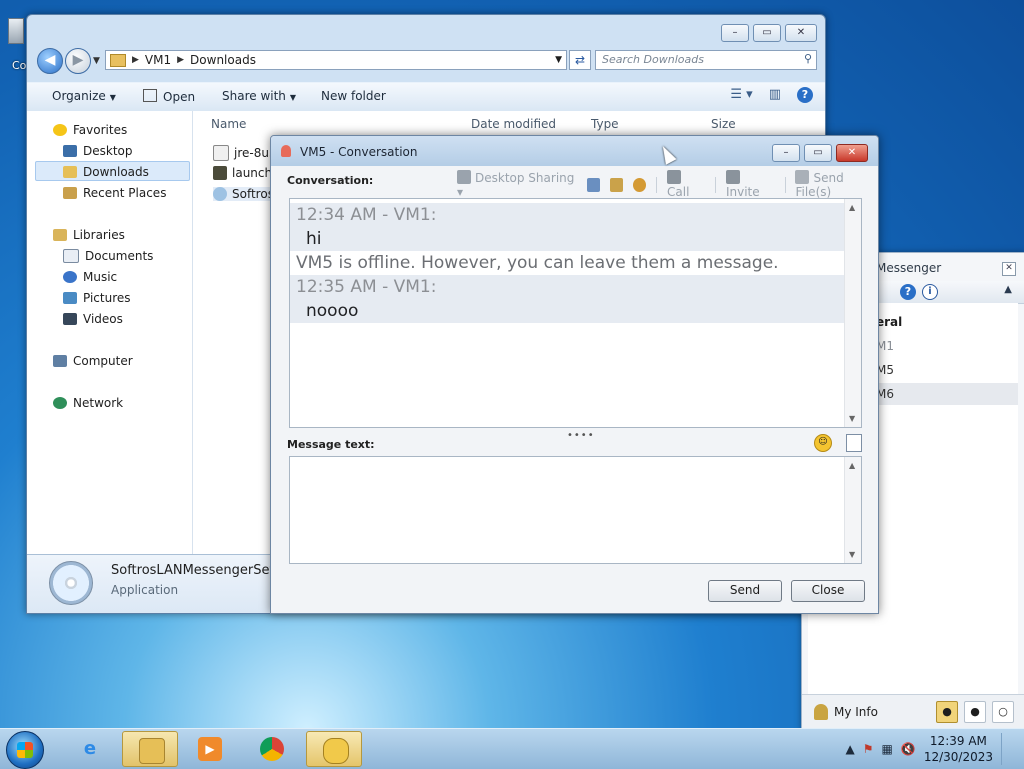  Describe the element at coordinates (1003, 712) in the screenshot. I see `status-offline-icon: ○` at that location.